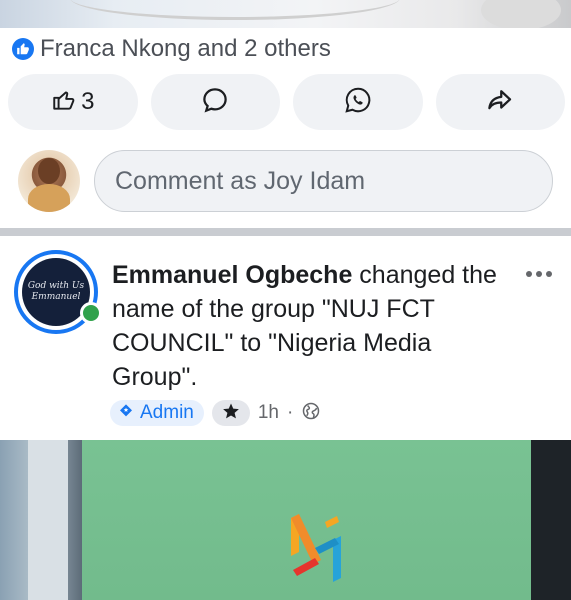 This screenshot has width=571, height=600. I want to click on avatar-body, so click(49, 198).